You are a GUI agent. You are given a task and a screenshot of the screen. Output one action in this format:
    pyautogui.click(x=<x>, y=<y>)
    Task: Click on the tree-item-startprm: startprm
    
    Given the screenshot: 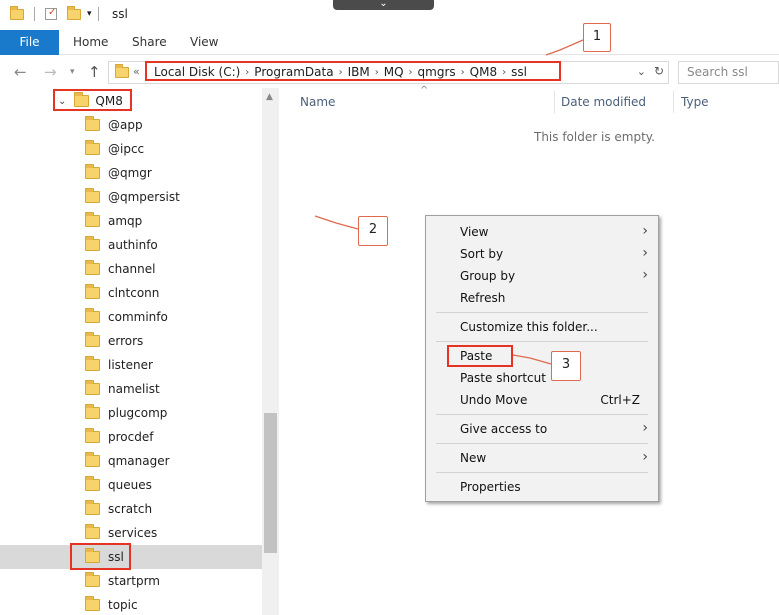 What is the action you would take?
    pyautogui.click(x=131, y=581)
    